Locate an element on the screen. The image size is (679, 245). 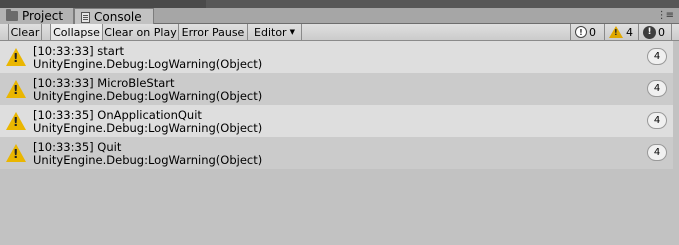
clear-on-play-toggle: Clear on Play is located at coordinates (141, 32).